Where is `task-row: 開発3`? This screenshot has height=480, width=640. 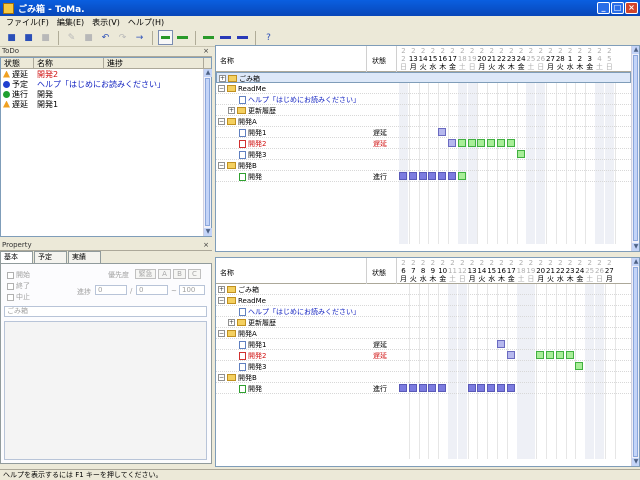
task-row: 開発3 is located at coordinates (423, 366).